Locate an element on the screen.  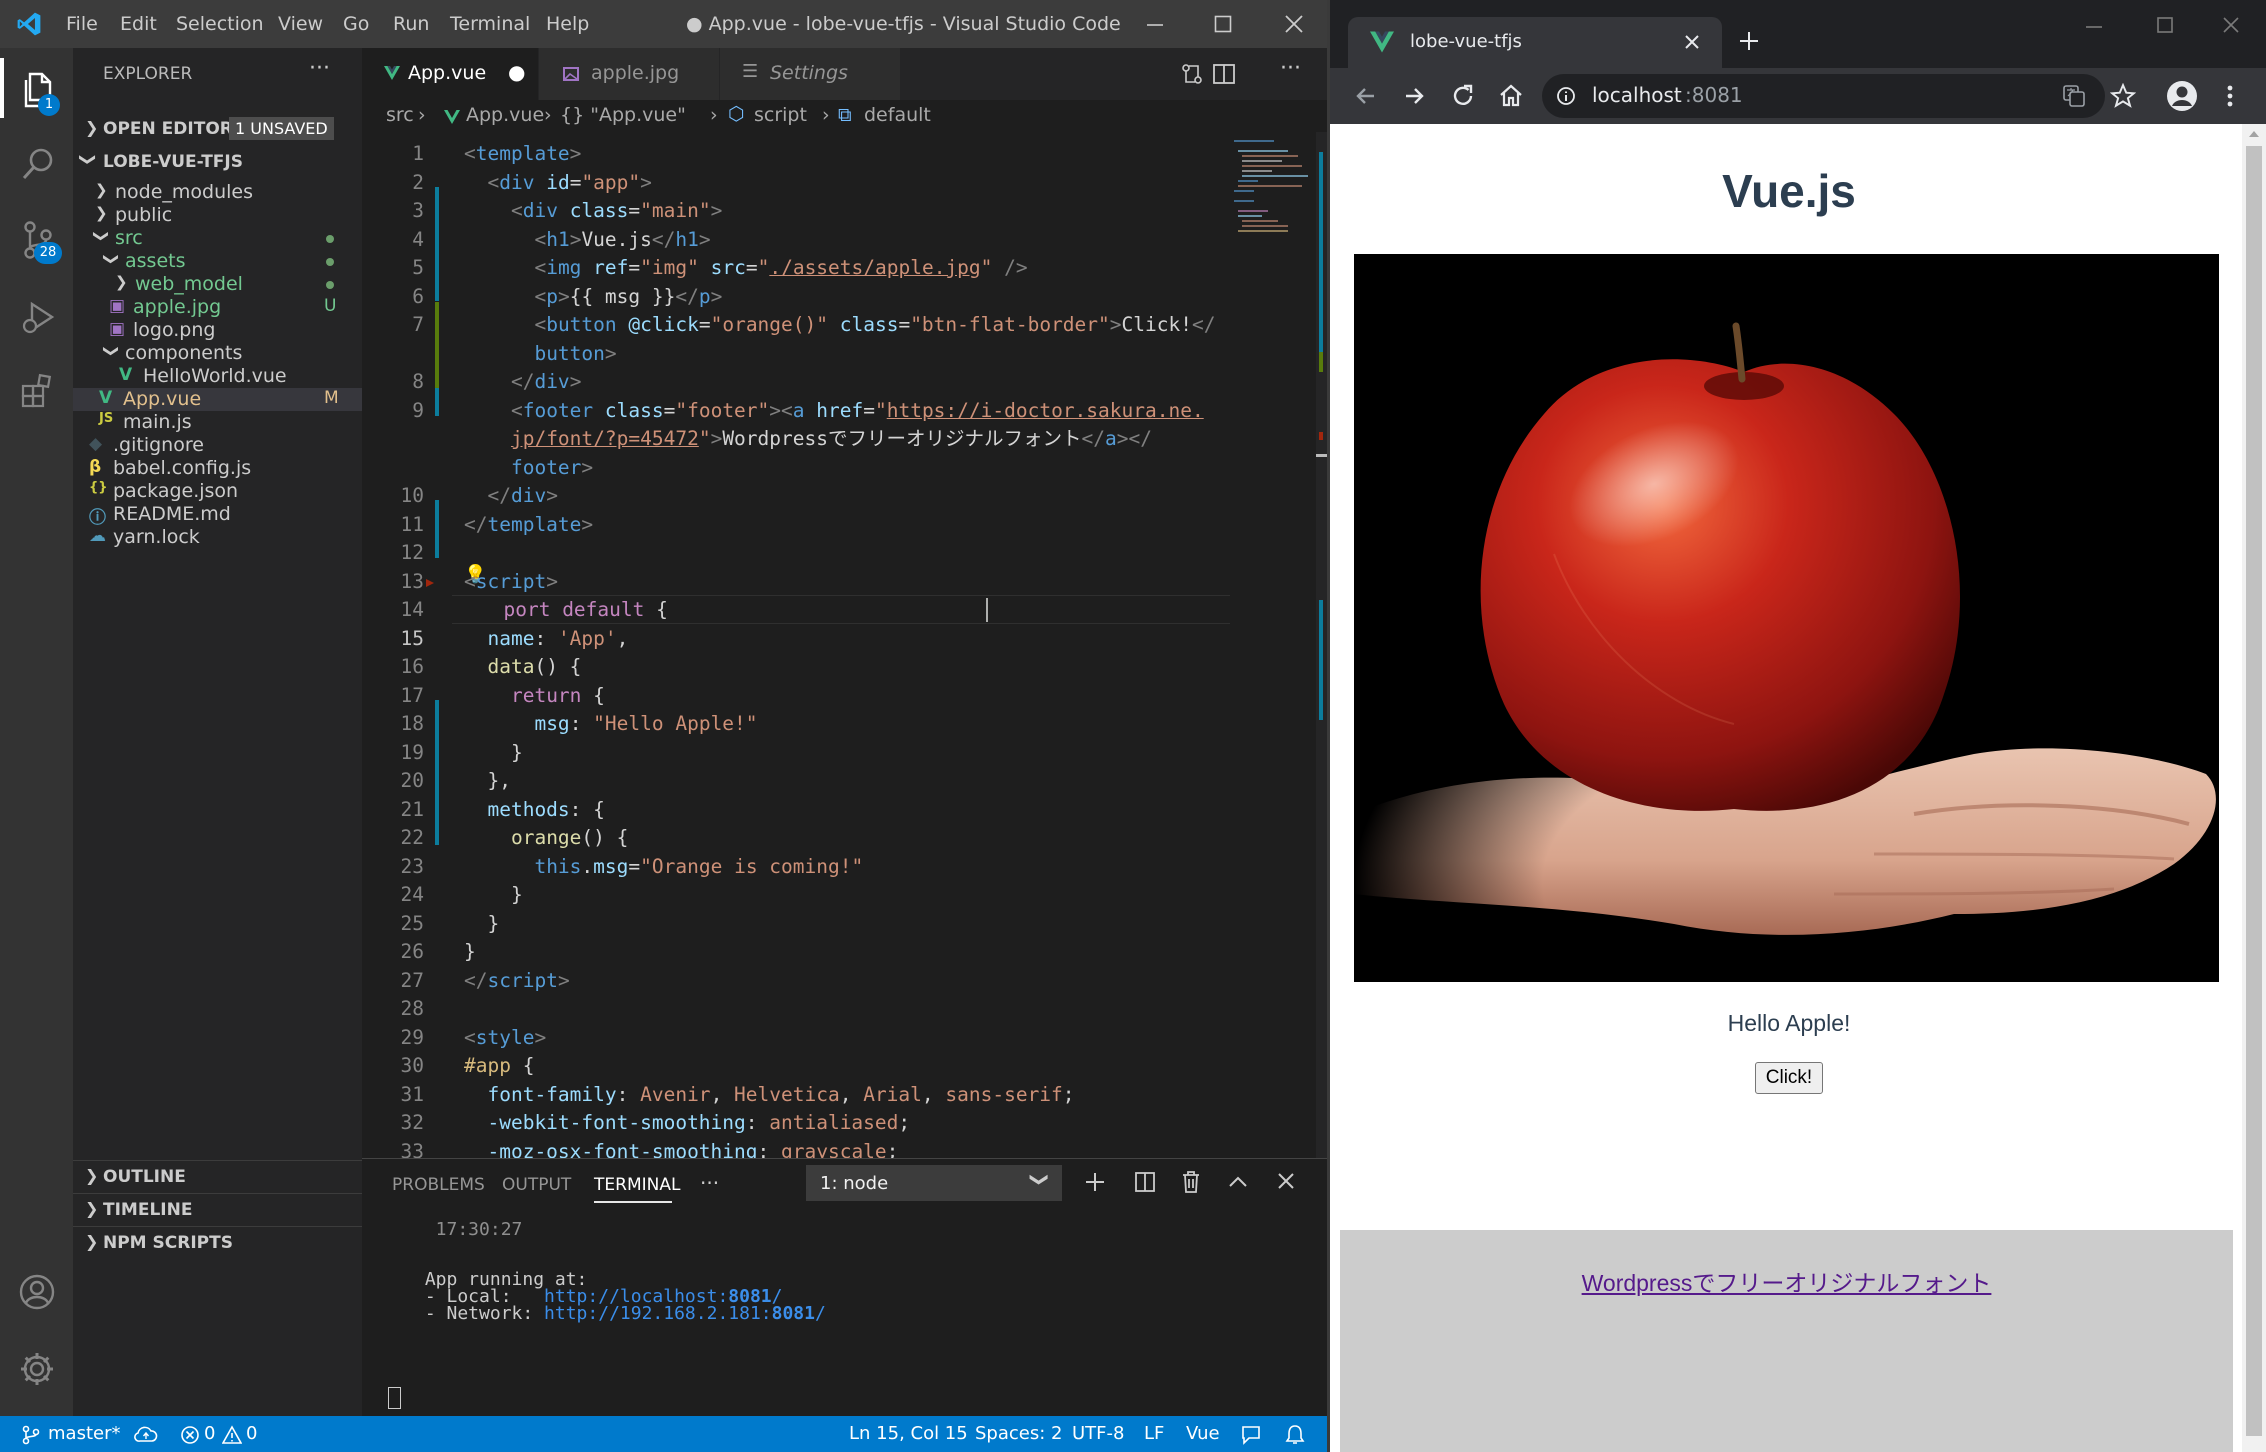
account-icon is located at coordinates (37, 1292).